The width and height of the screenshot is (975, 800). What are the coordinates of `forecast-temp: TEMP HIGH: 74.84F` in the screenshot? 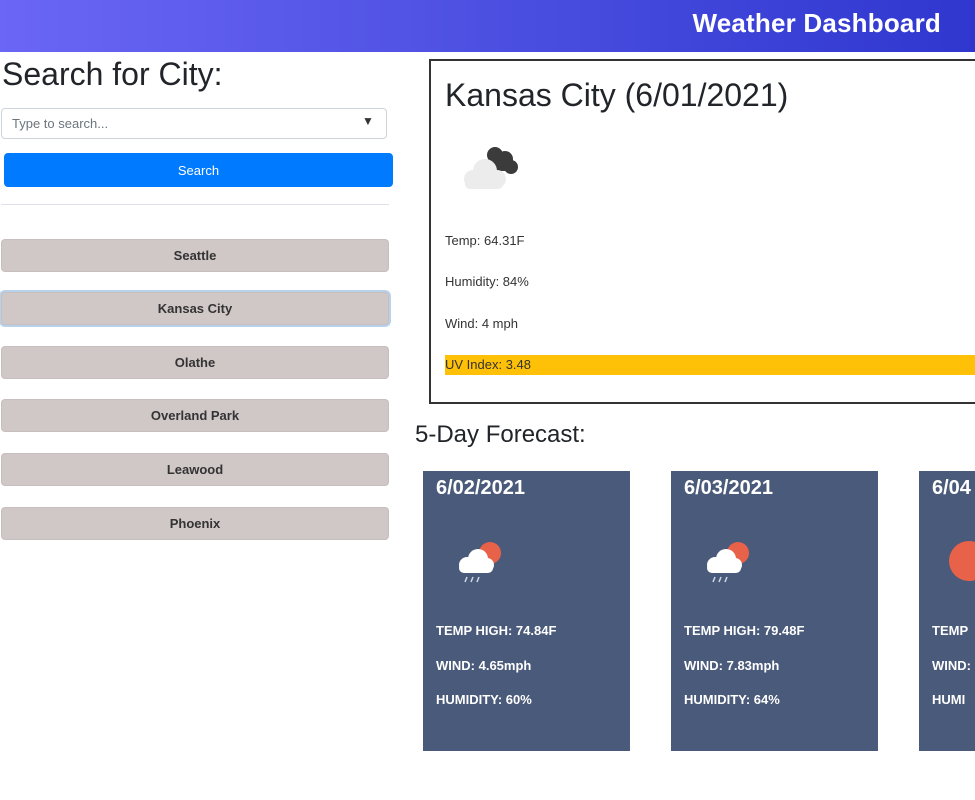 It's located at (496, 630).